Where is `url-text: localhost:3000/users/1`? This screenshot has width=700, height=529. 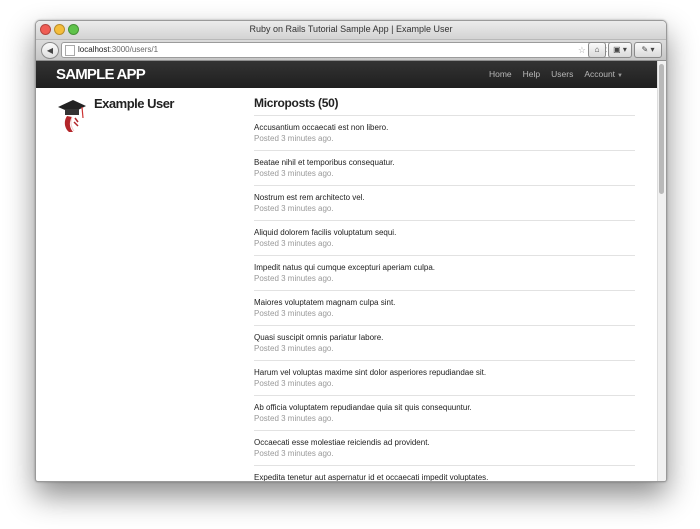
url-text: localhost:3000/users/1 is located at coordinates (118, 50).